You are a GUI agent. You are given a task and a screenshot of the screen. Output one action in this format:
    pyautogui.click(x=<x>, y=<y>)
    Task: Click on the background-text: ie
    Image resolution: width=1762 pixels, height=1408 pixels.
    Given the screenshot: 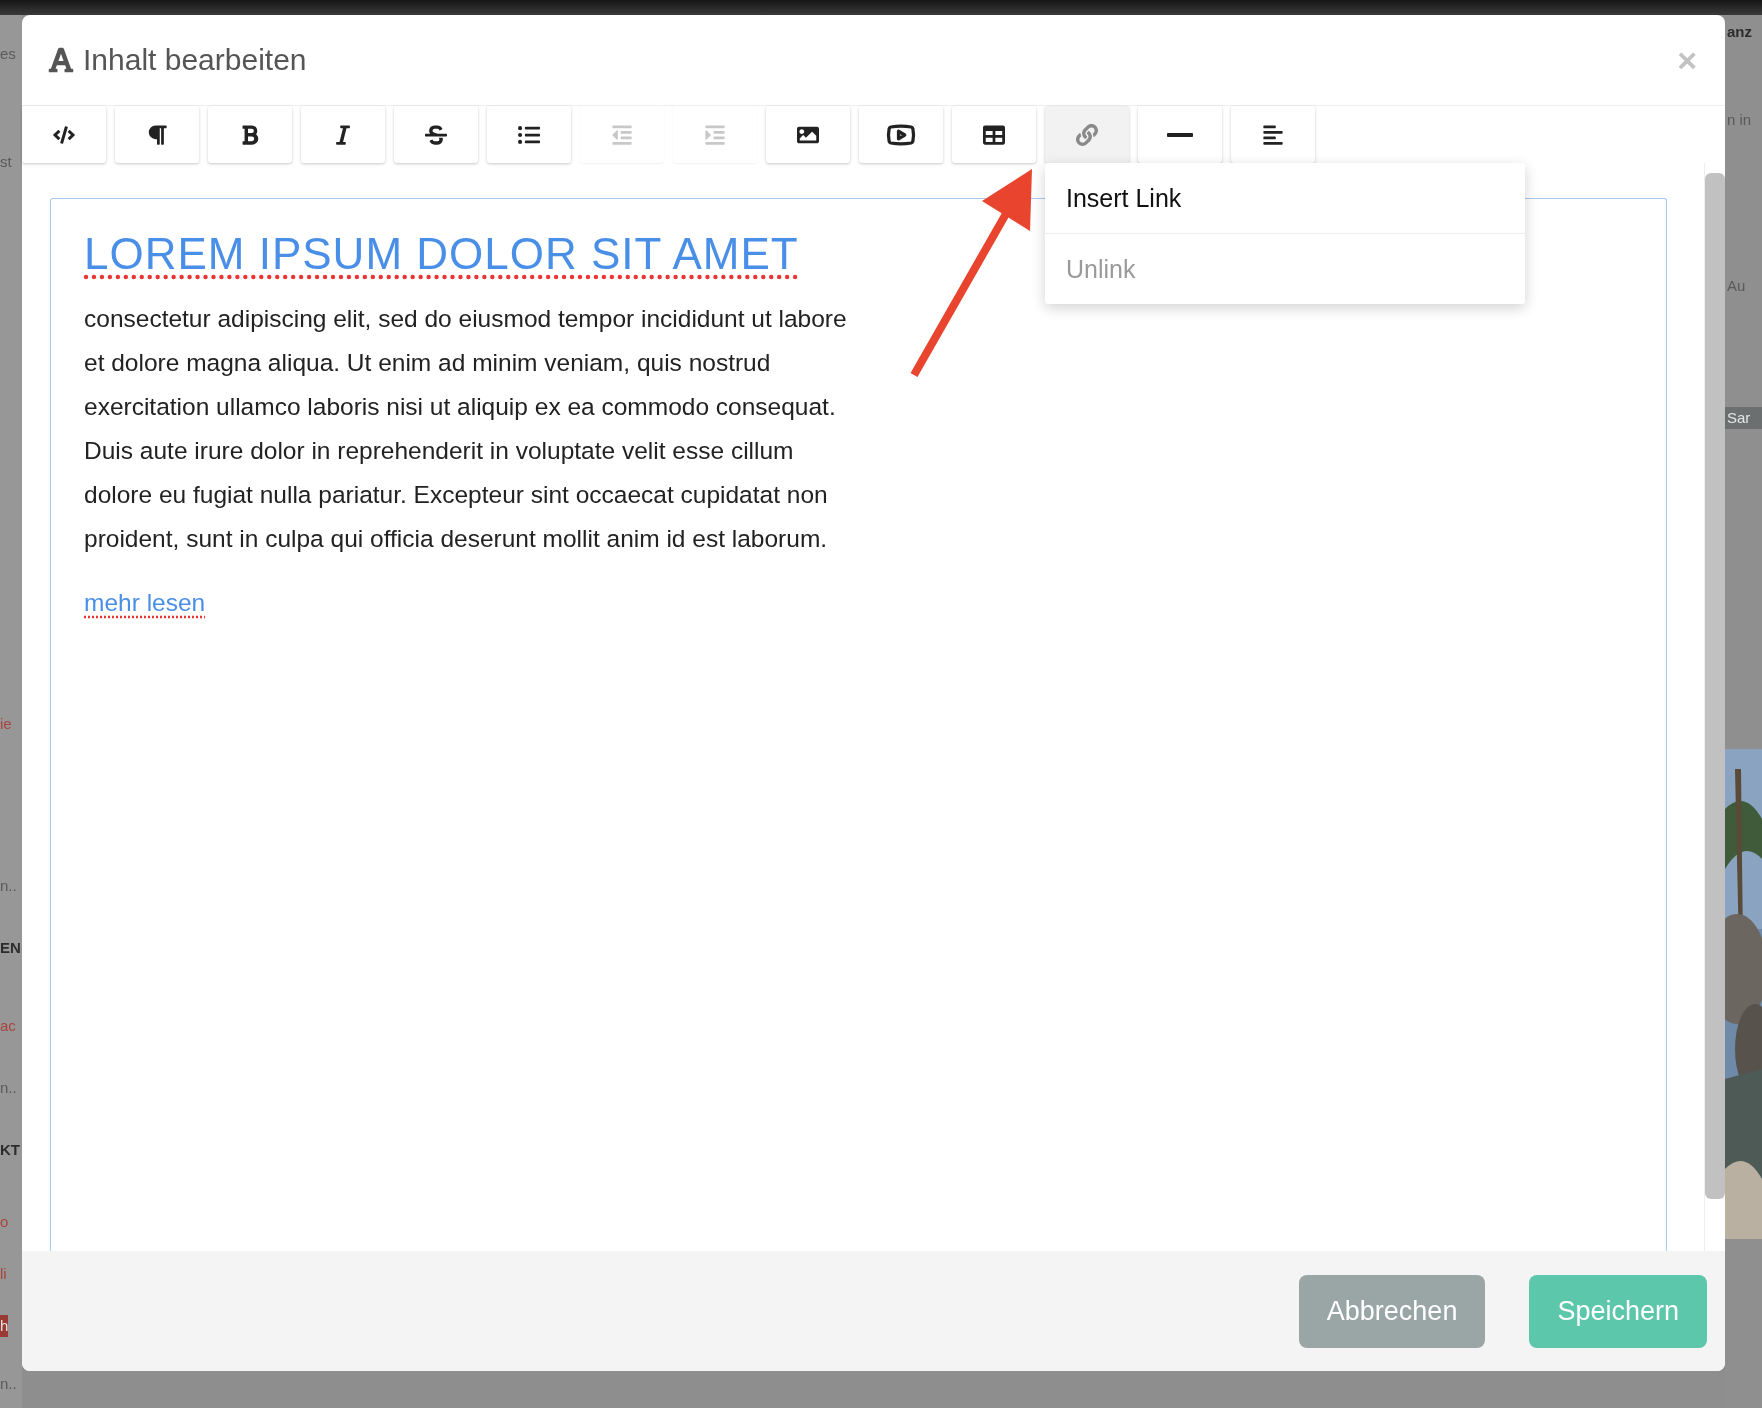 What is the action you would take?
    pyautogui.click(x=6, y=724)
    